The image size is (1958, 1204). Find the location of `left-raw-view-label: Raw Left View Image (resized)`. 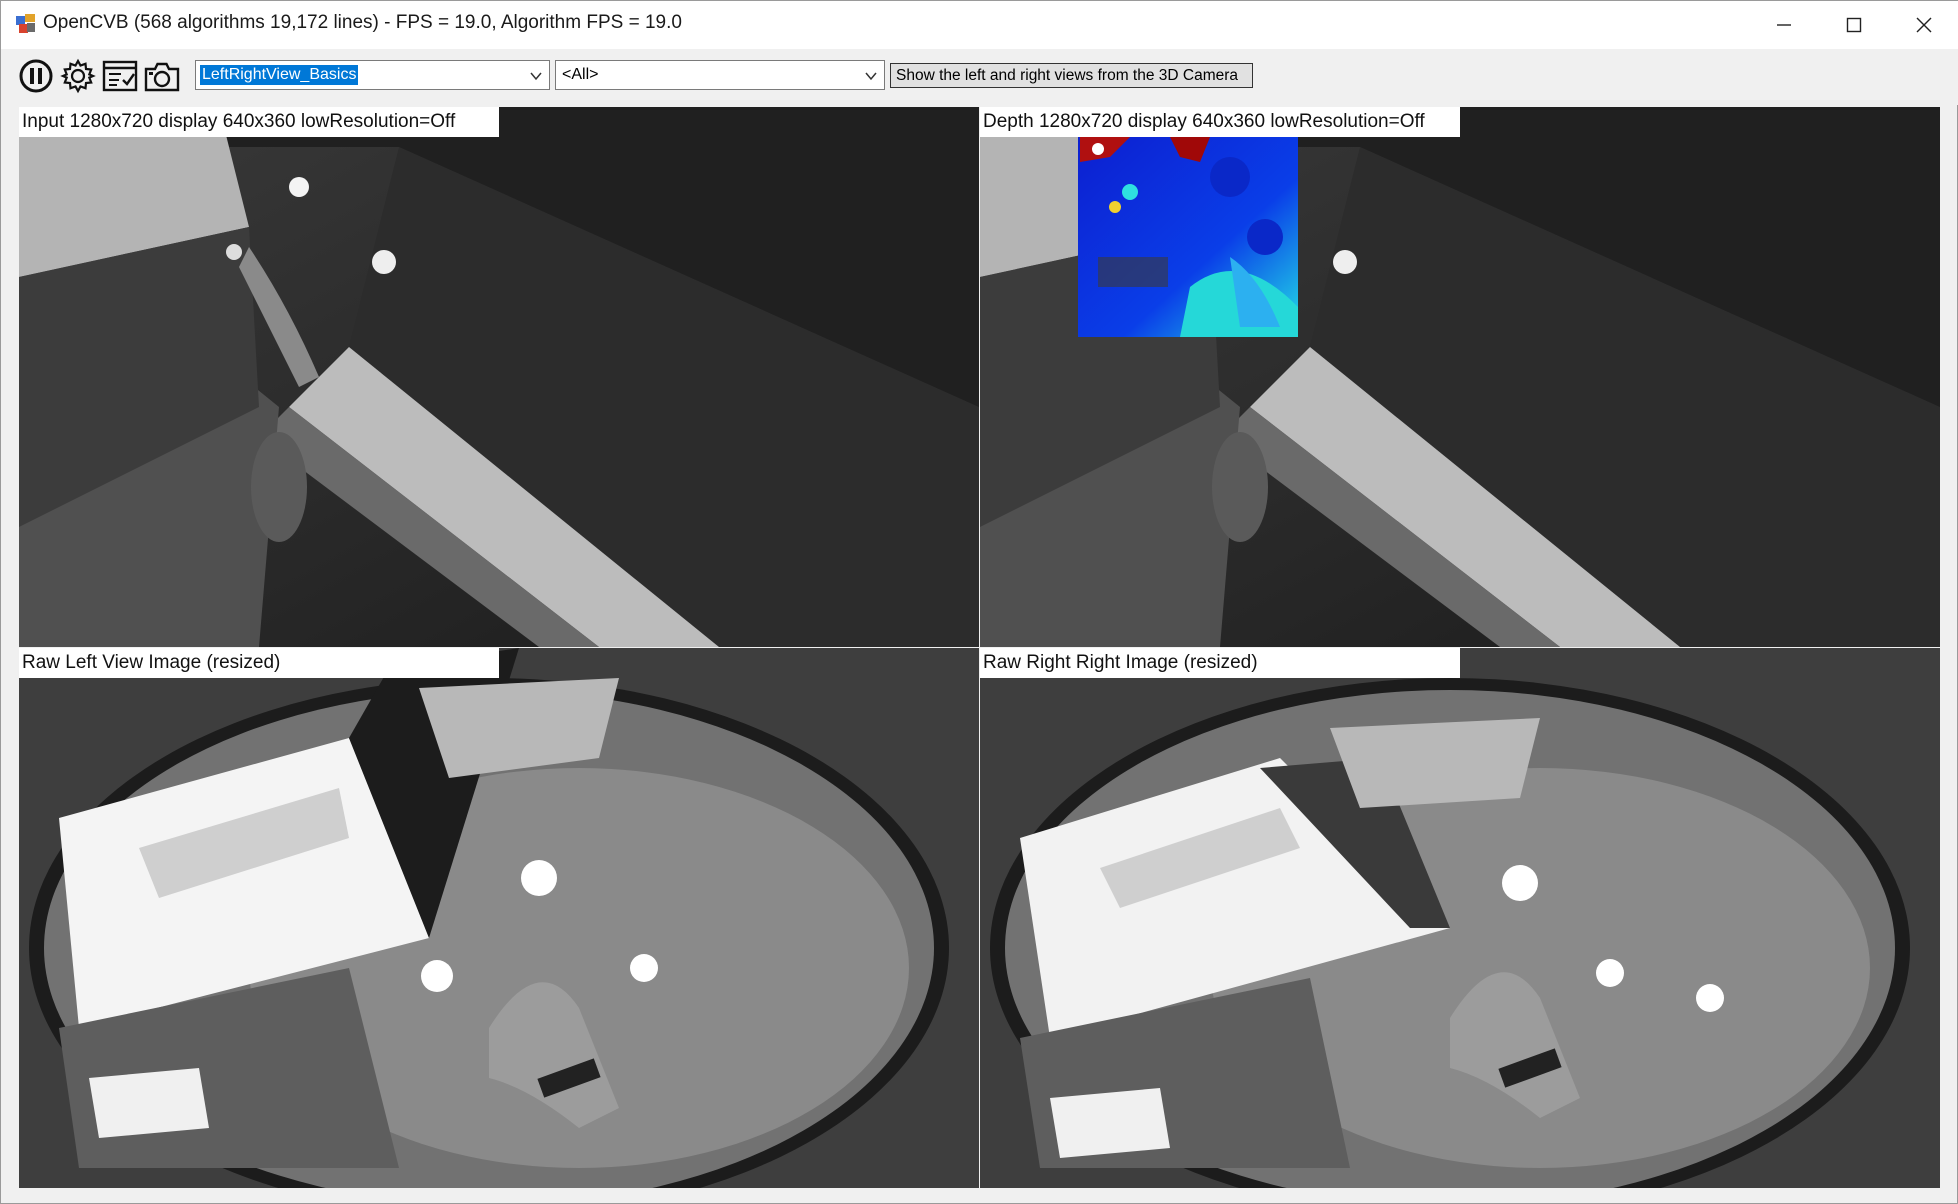

left-raw-view-label: Raw Left View Image (resized) is located at coordinates (259, 663).